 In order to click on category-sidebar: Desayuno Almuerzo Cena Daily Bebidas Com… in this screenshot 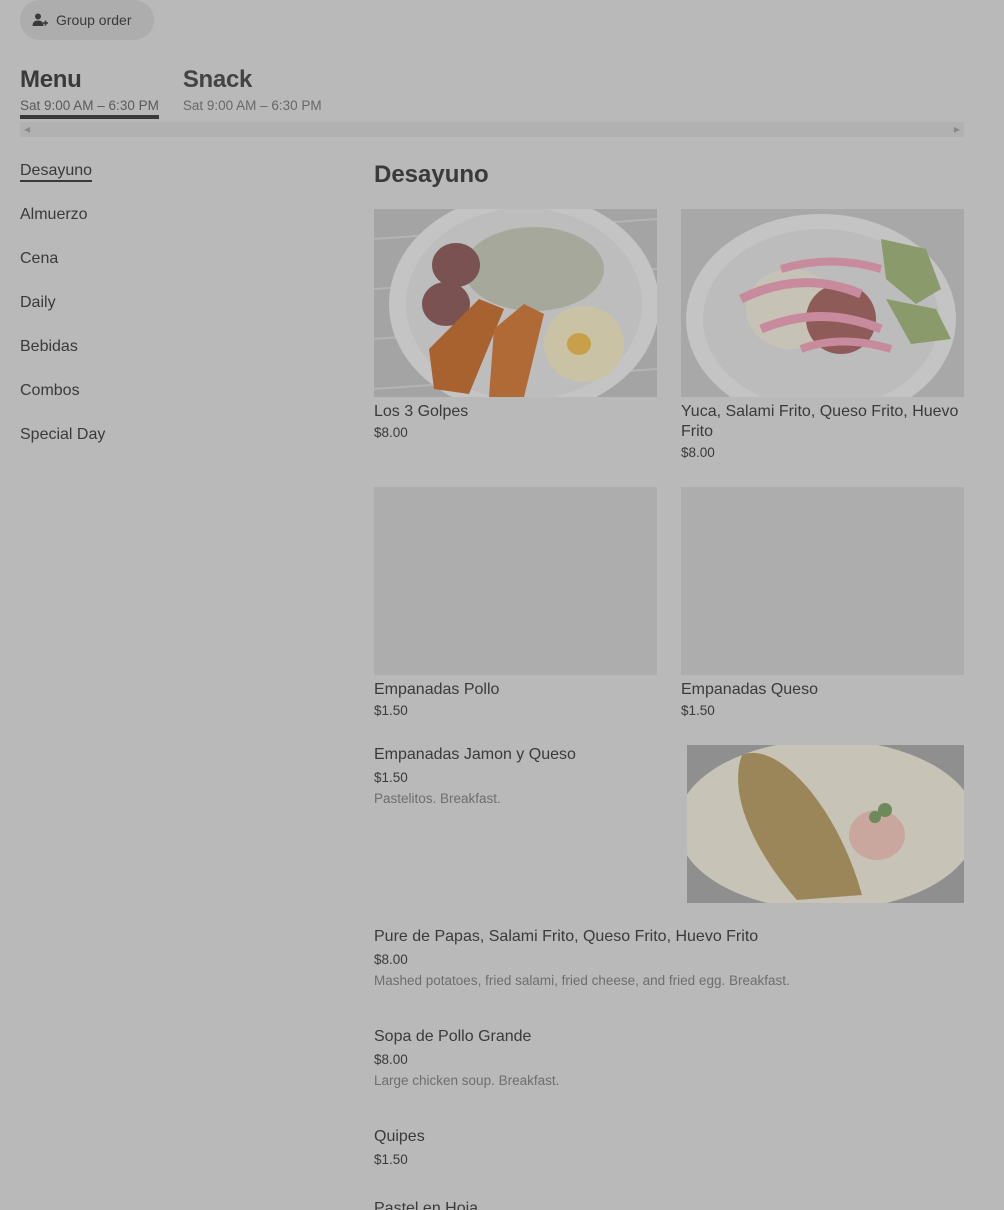, I will do `click(62, 314)`.